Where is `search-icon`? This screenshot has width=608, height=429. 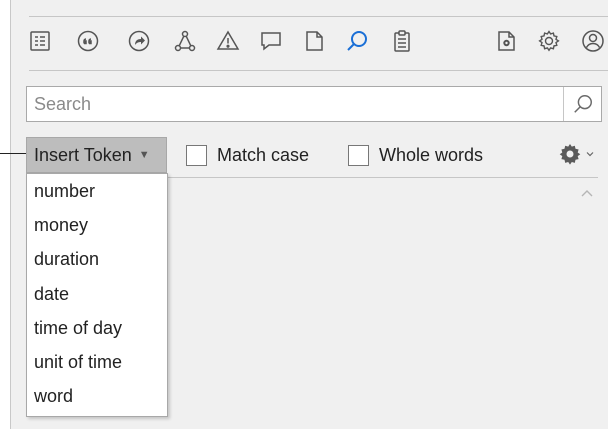
search-icon is located at coordinates (357, 41).